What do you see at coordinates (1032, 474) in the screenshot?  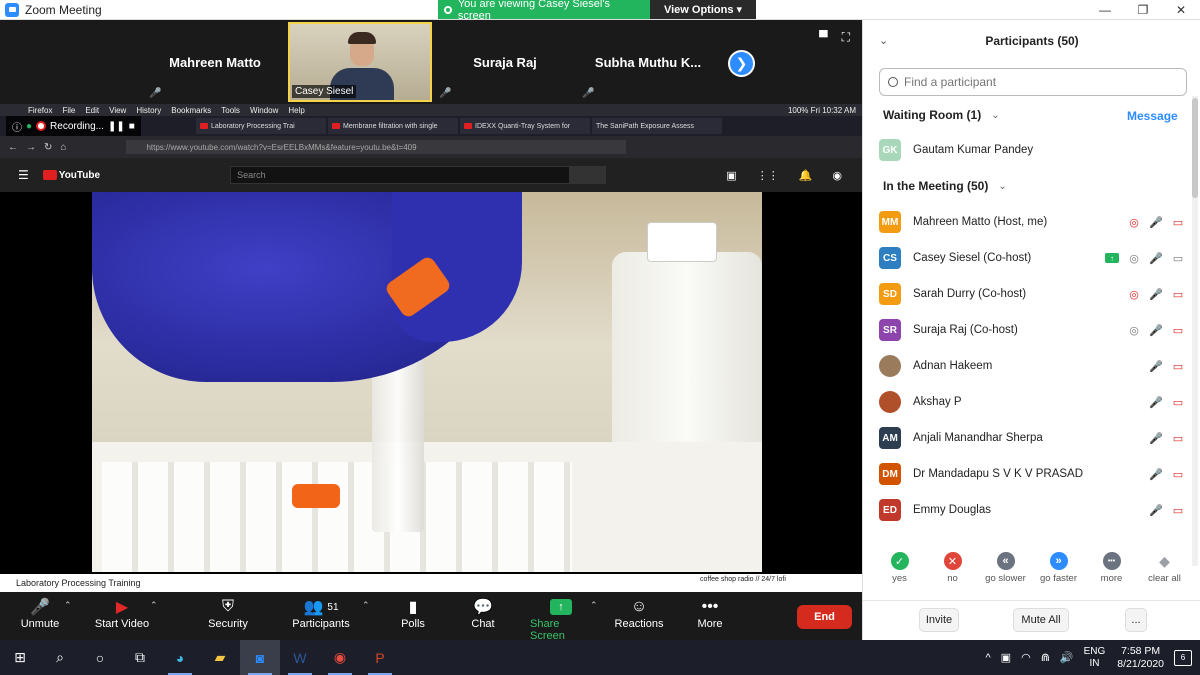 I see `participant-row: DM Dr Mandadapu S V K V PRASAD 🎤 ▭` at bounding box center [1032, 474].